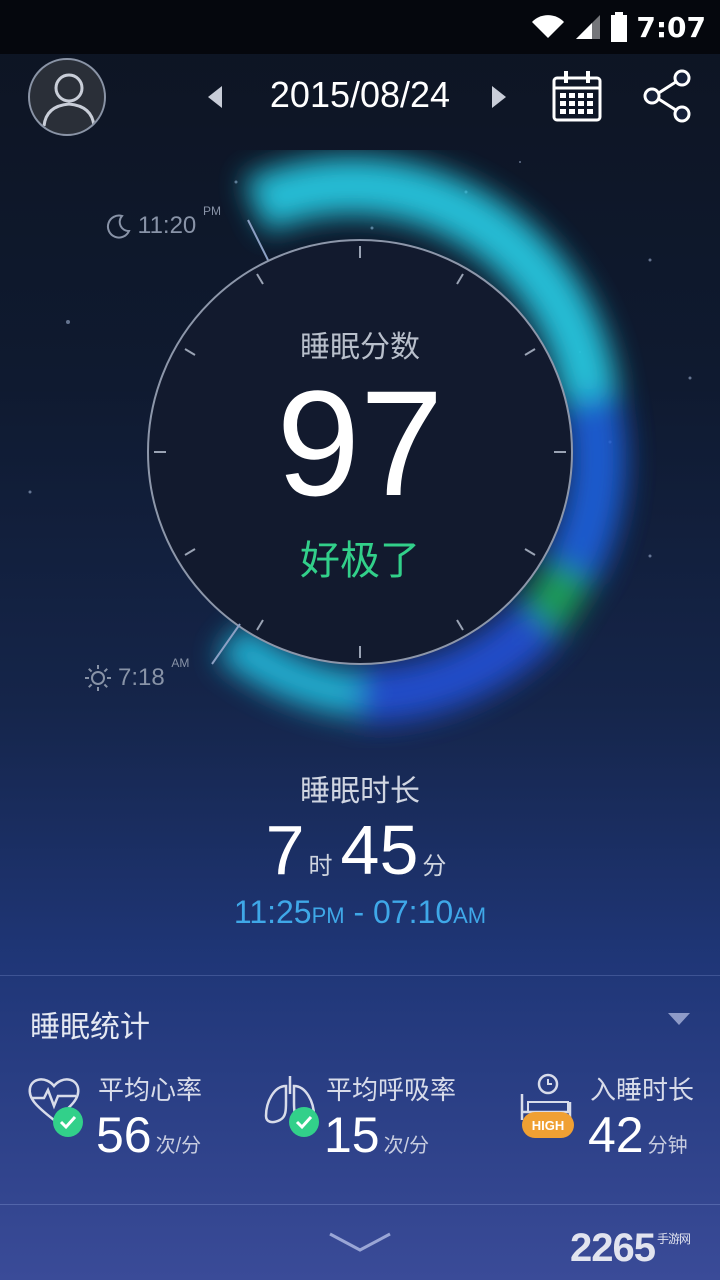  Describe the element at coordinates (214, 97) in the screenshot. I see `prev-date-icon` at that location.